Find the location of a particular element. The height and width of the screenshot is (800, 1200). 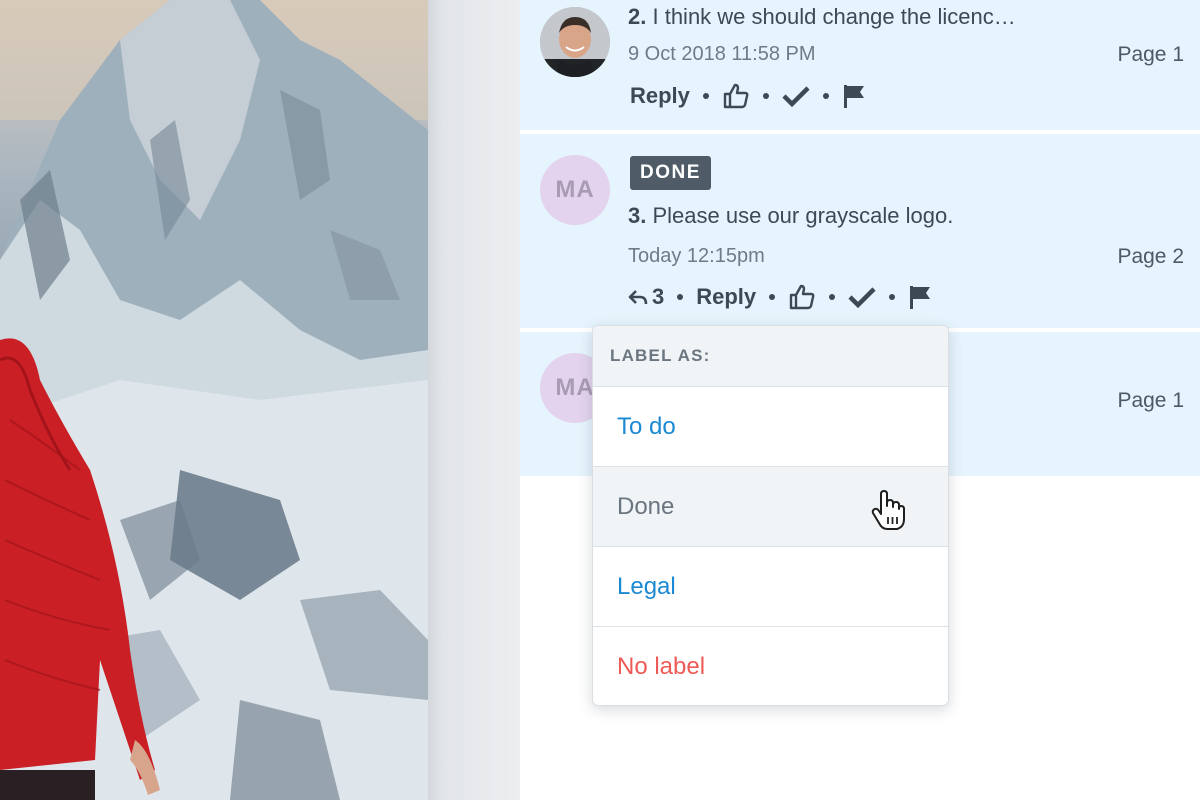

label-menu: LABEL AS: To do Done Legal No label is located at coordinates (770, 515).